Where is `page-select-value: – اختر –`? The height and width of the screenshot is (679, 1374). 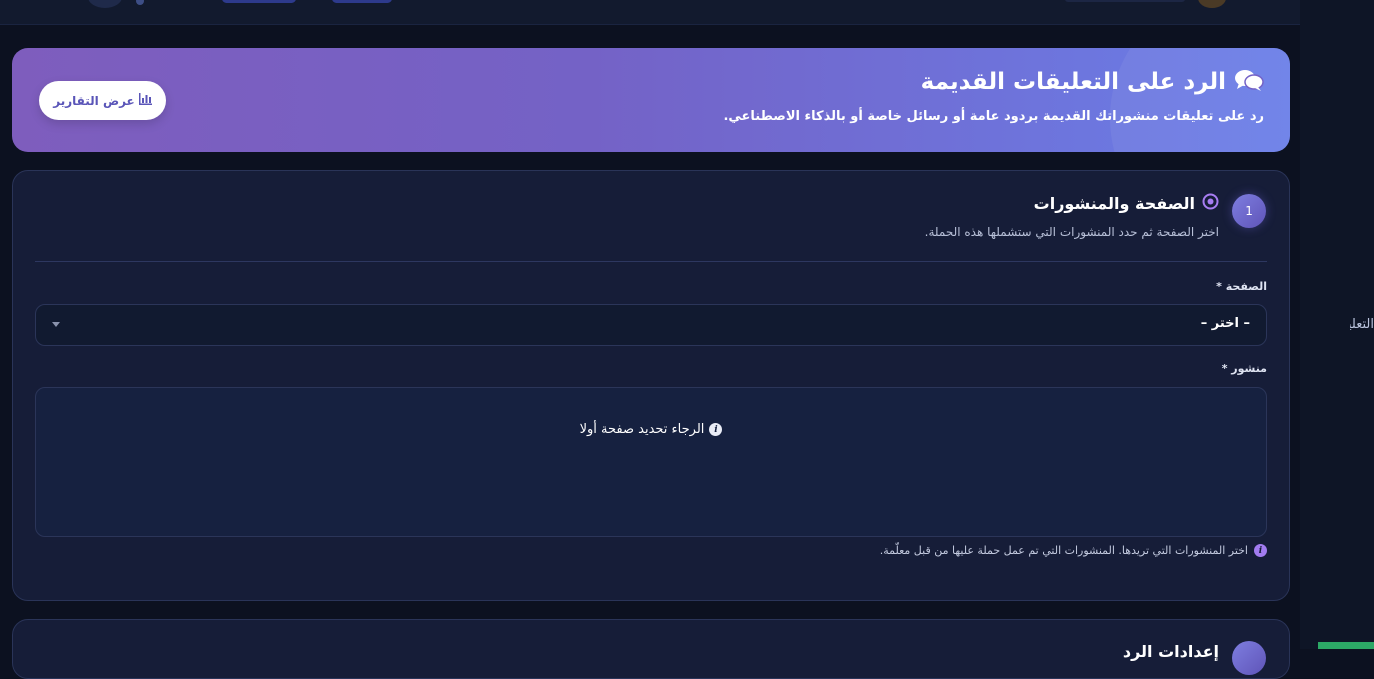 page-select-value: – اختر – is located at coordinates (1225, 323).